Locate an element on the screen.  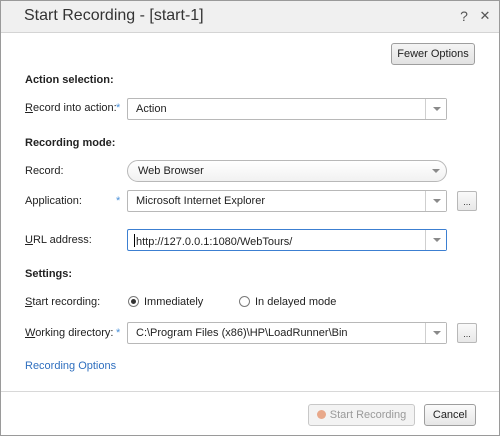
close-icon: ✕ is located at coordinates (485, 16).